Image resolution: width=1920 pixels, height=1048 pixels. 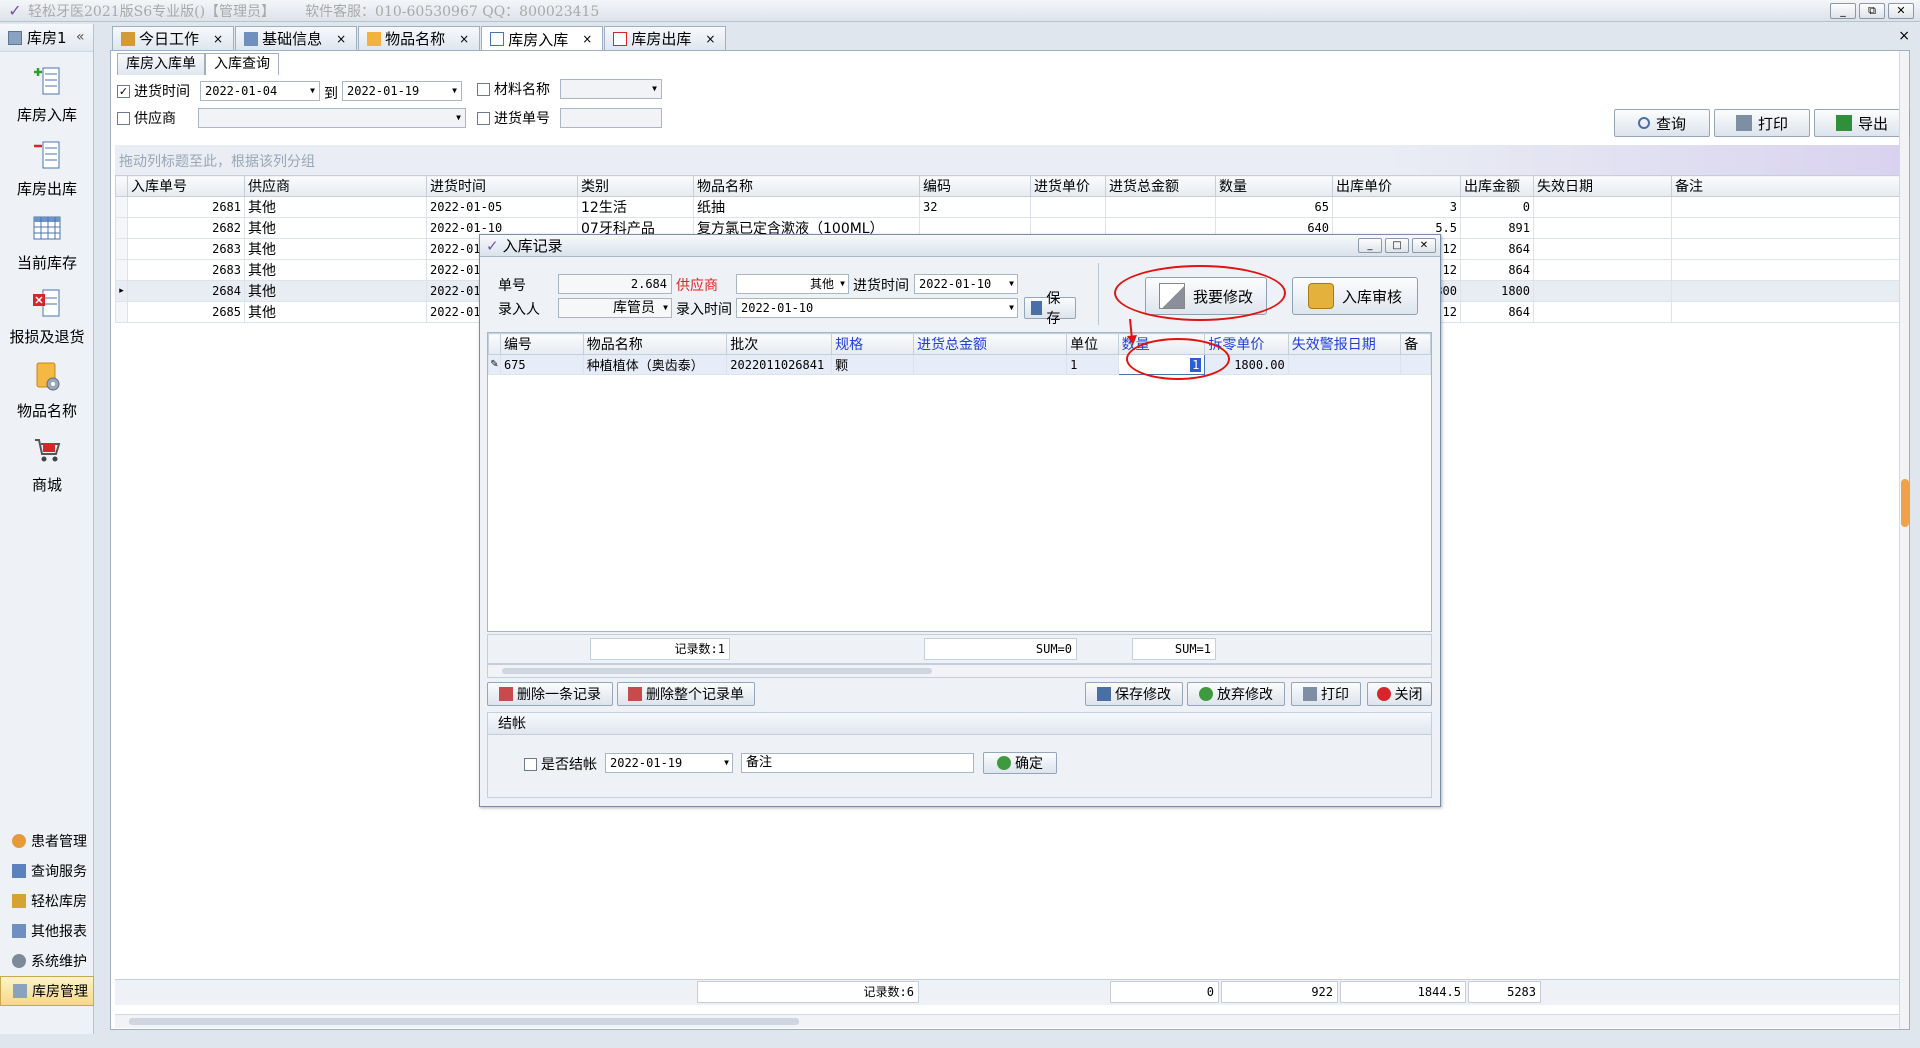 What do you see at coordinates (1399, 694) in the screenshot?
I see `close-dialog-button: 关闭` at bounding box center [1399, 694].